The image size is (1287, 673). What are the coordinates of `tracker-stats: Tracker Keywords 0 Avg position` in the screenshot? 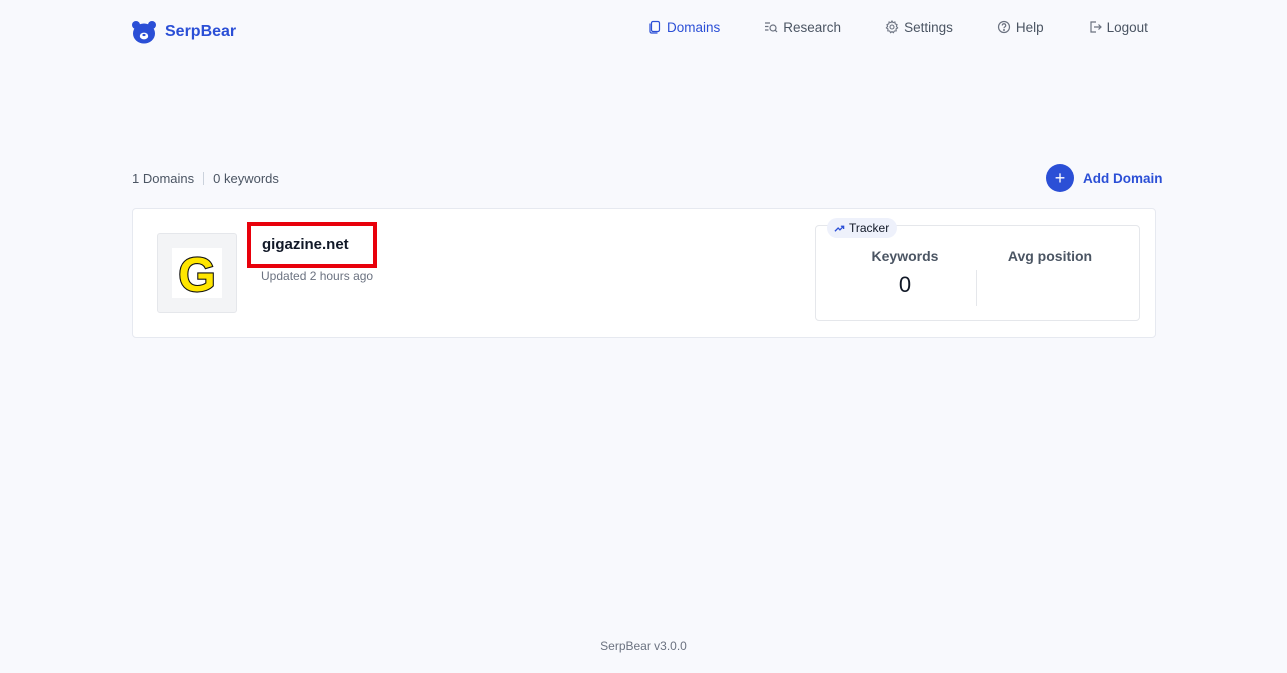 It's located at (977, 269).